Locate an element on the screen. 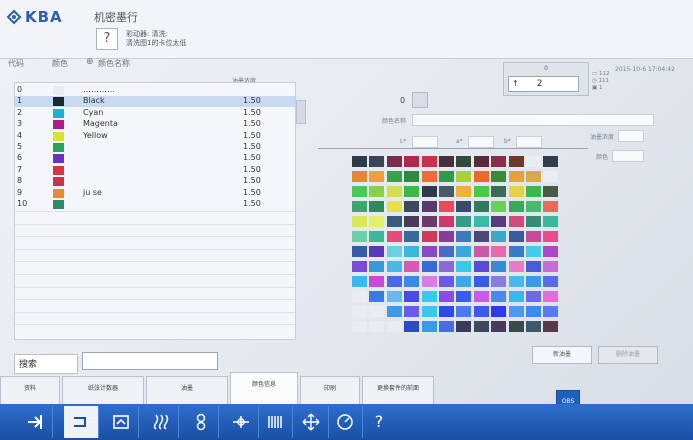 This screenshot has width=693, height=440. tab-0: 资料 is located at coordinates (30, 390).